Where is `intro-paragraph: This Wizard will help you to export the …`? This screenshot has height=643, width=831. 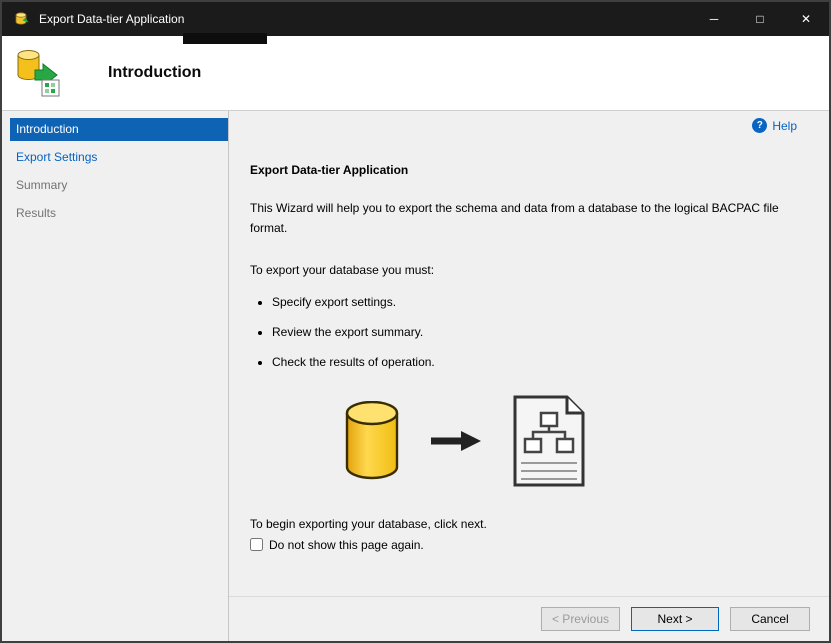
intro-paragraph: This Wizard will help you to export the … is located at coordinates (514, 218).